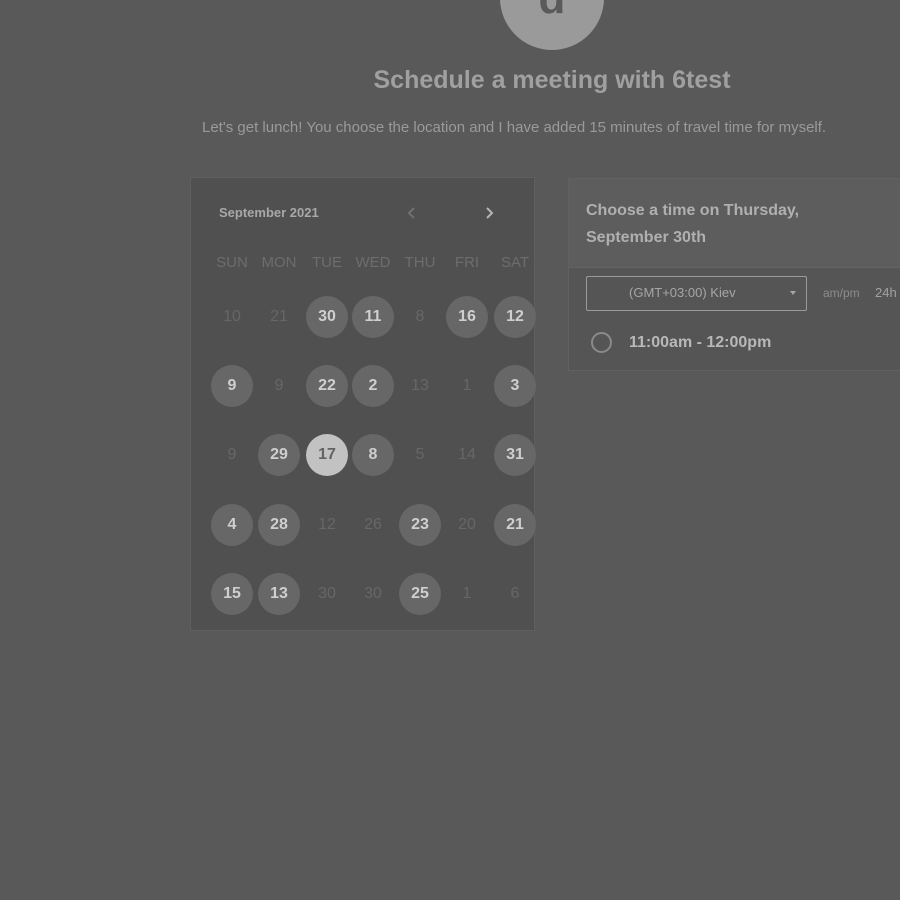  I want to click on timezone-select: (GMT+03:00) Kiev, so click(696, 293).